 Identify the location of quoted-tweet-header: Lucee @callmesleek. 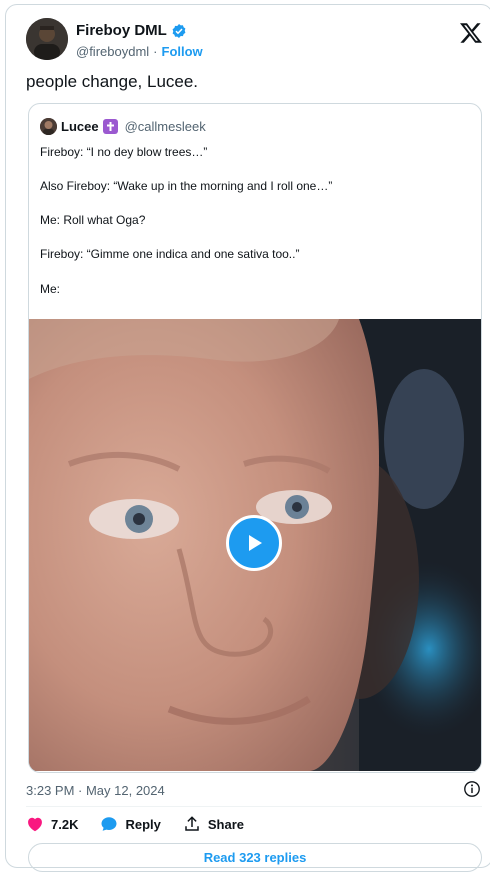
(123, 126).